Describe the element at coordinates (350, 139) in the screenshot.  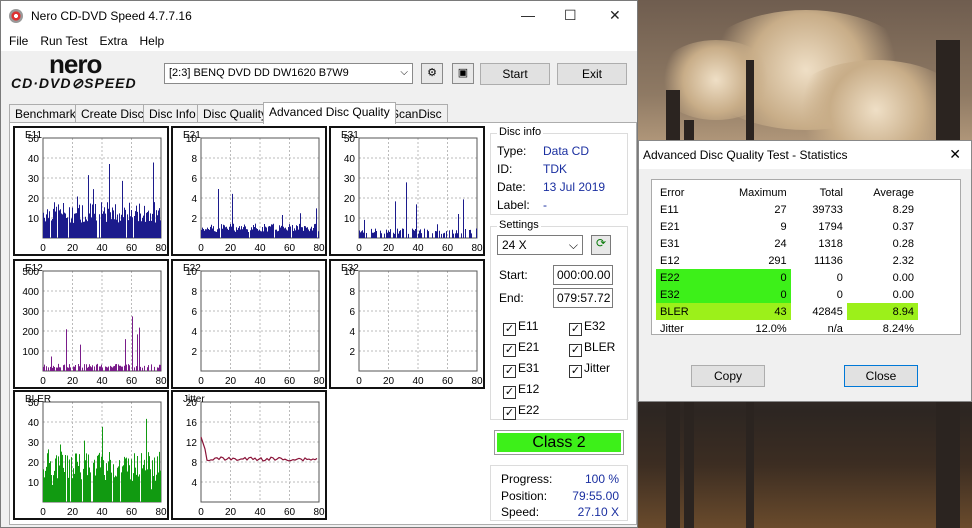
I see `y-tick-label: 50` at that location.